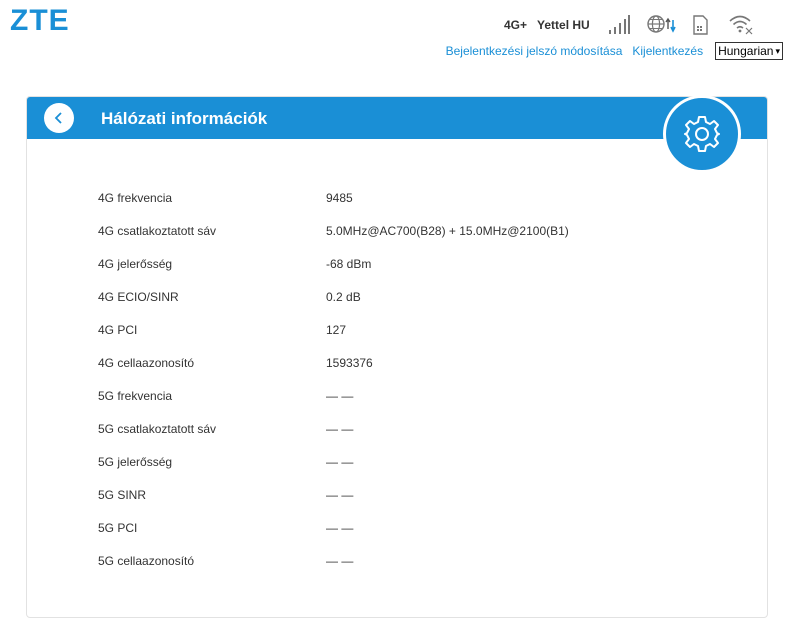  I want to click on info-value: 1593376, so click(349, 362).